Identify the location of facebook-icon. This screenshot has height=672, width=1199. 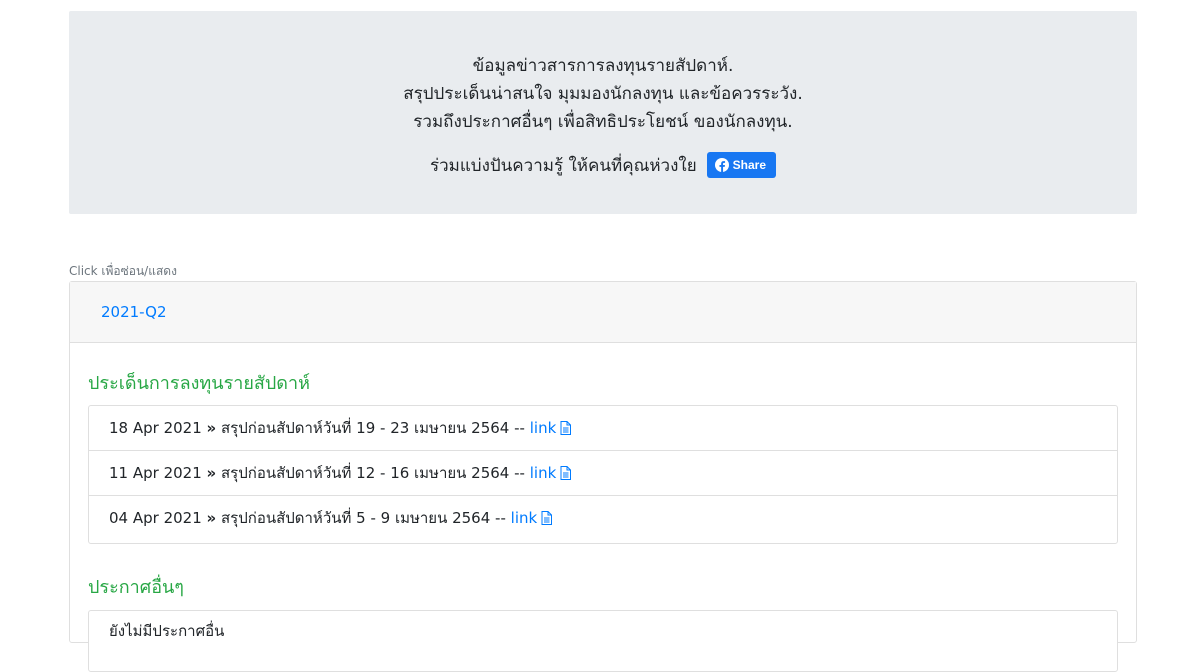
(721, 165).